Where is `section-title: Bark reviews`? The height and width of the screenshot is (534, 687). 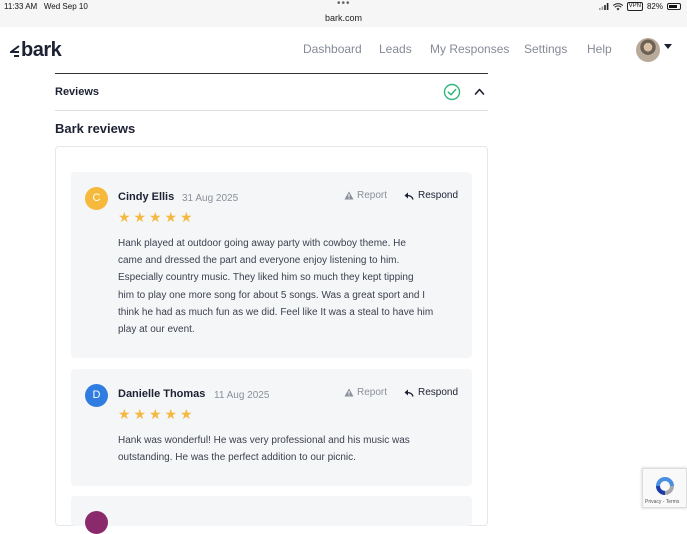 section-title: Bark reviews is located at coordinates (95, 128).